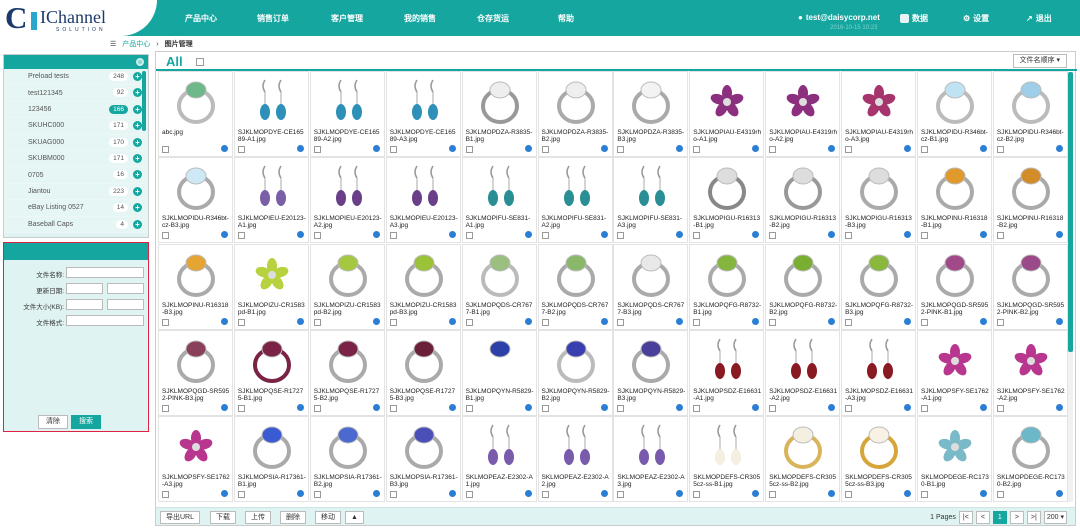 This screenshot has height=530, width=1080. I want to click on nav-customer-management: 客户管理, so click(347, 18).